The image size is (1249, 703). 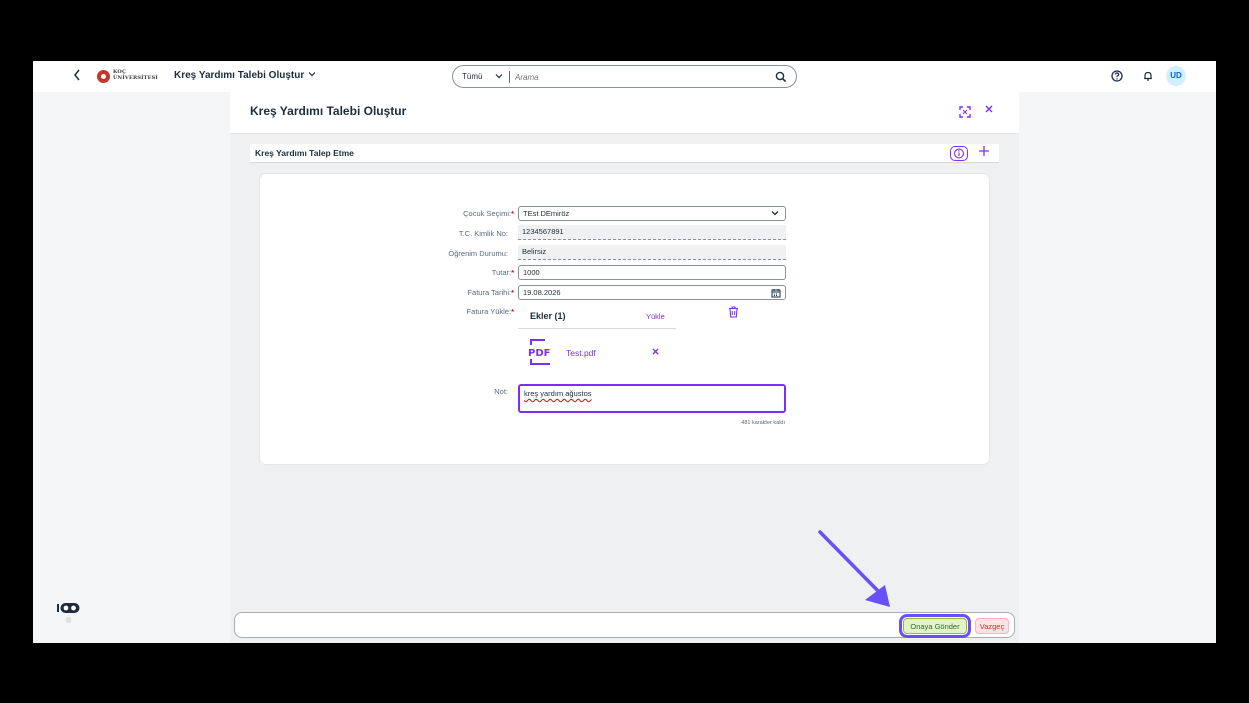 What do you see at coordinates (542, 292) in the screenshot?
I see `invoice-date-value: 19.08.2026` at bounding box center [542, 292].